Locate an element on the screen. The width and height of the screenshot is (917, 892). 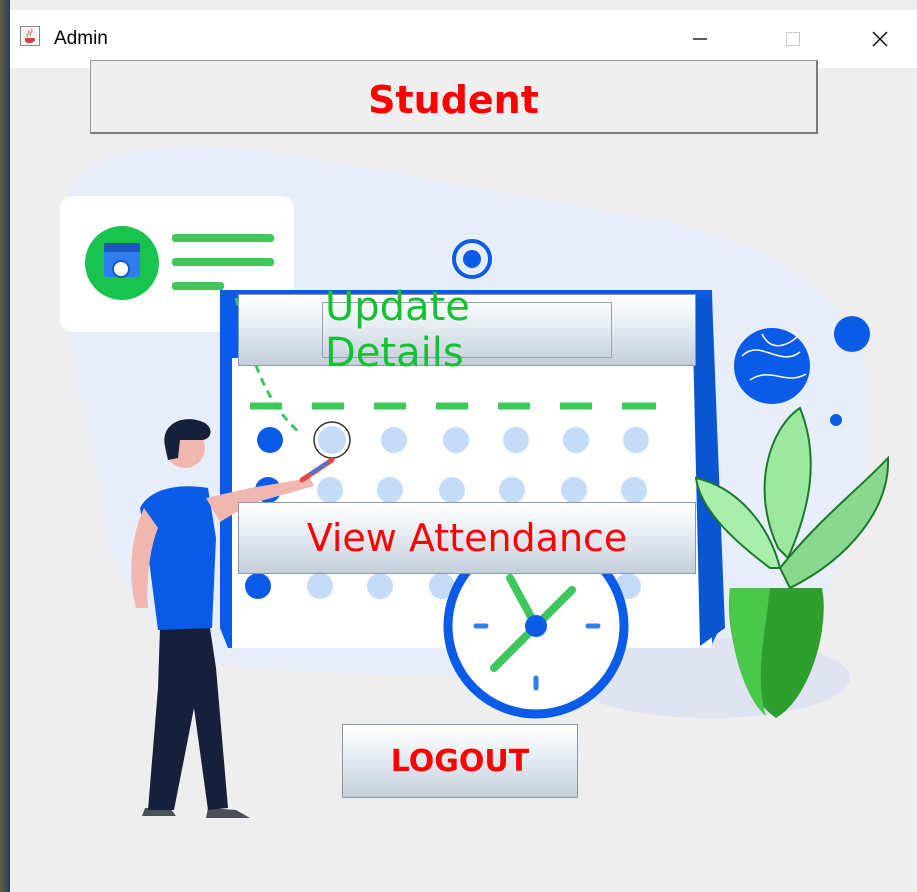
view-attendance-button: View Attendance is located at coordinates (467, 538).